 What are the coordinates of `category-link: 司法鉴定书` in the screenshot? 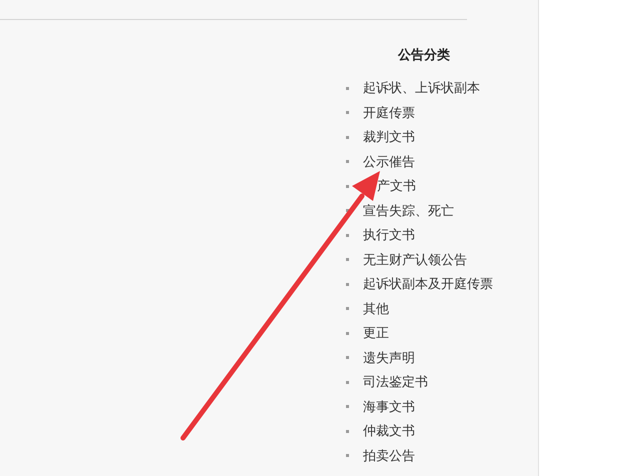 It's located at (395, 382).